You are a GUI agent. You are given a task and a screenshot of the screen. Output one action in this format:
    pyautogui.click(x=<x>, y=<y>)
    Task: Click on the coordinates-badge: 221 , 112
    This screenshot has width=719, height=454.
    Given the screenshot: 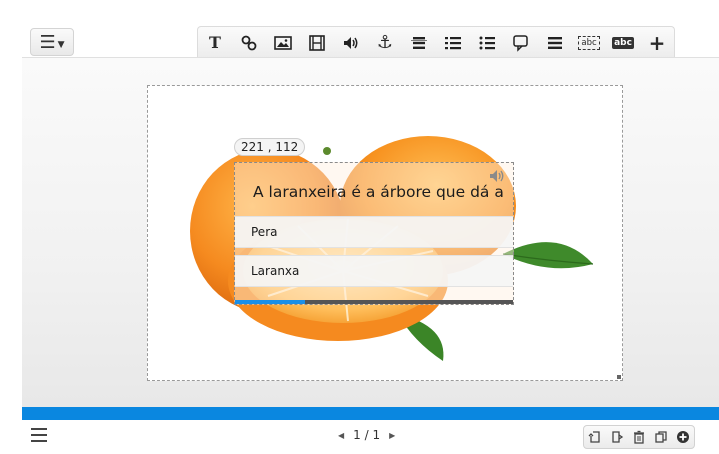 What is the action you would take?
    pyautogui.click(x=270, y=147)
    